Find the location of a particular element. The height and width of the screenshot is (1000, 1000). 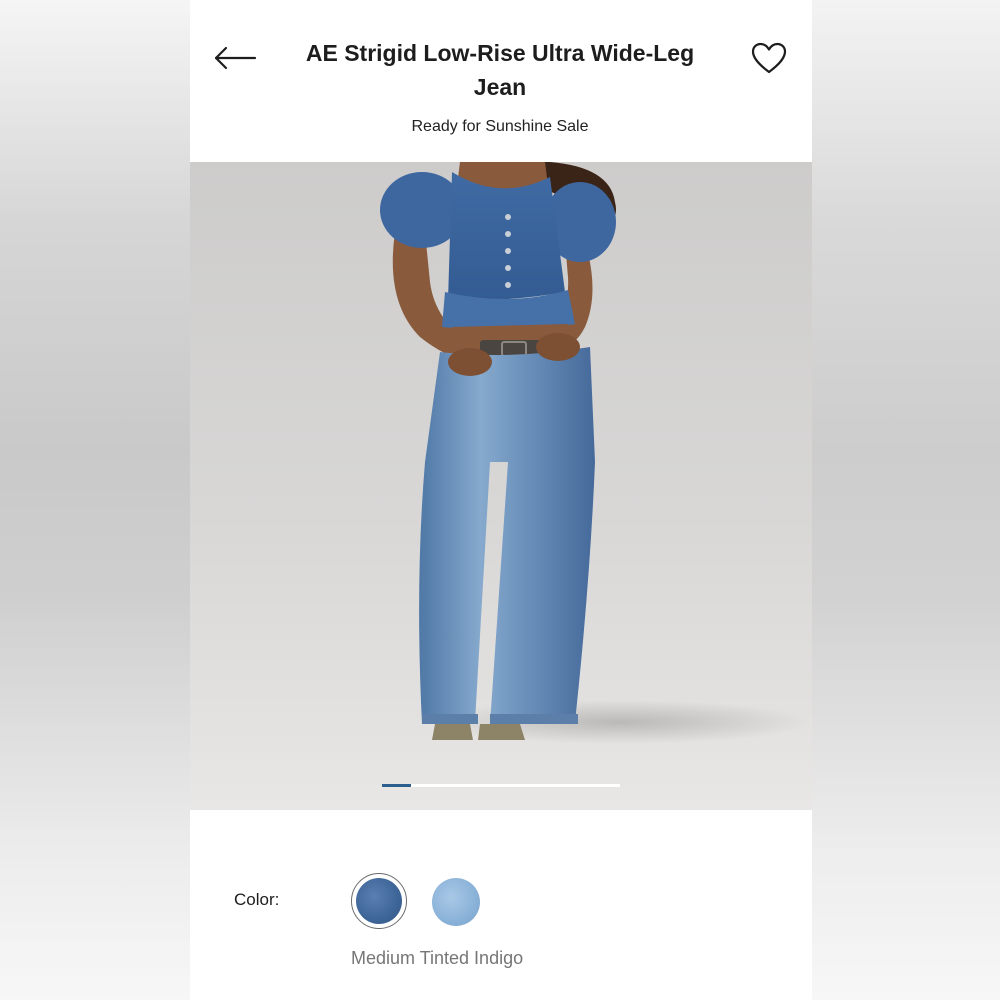

gallery-progress-indicator is located at coordinates (396, 785).